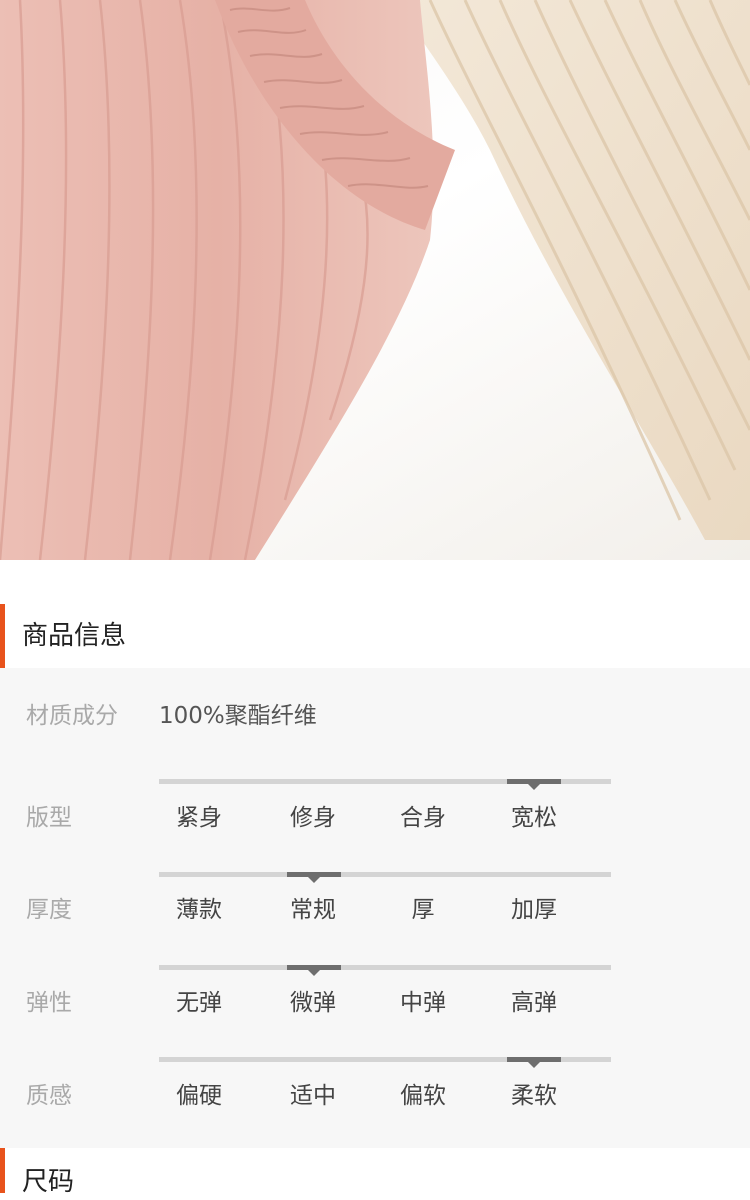 The image size is (750, 1200). I want to click on option-label: 柔软, so click(534, 1096).